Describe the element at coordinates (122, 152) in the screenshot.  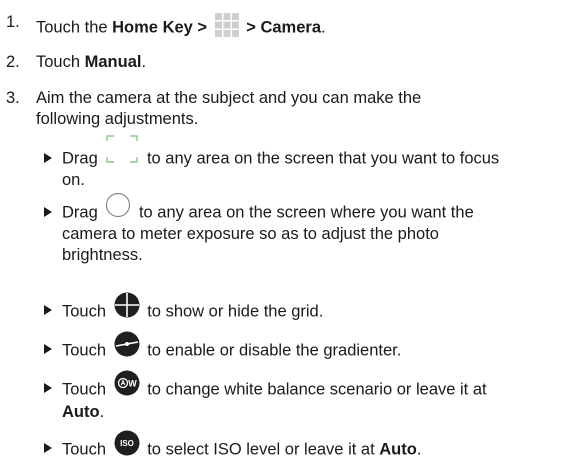
I see `focus-frame-icon` at that location.